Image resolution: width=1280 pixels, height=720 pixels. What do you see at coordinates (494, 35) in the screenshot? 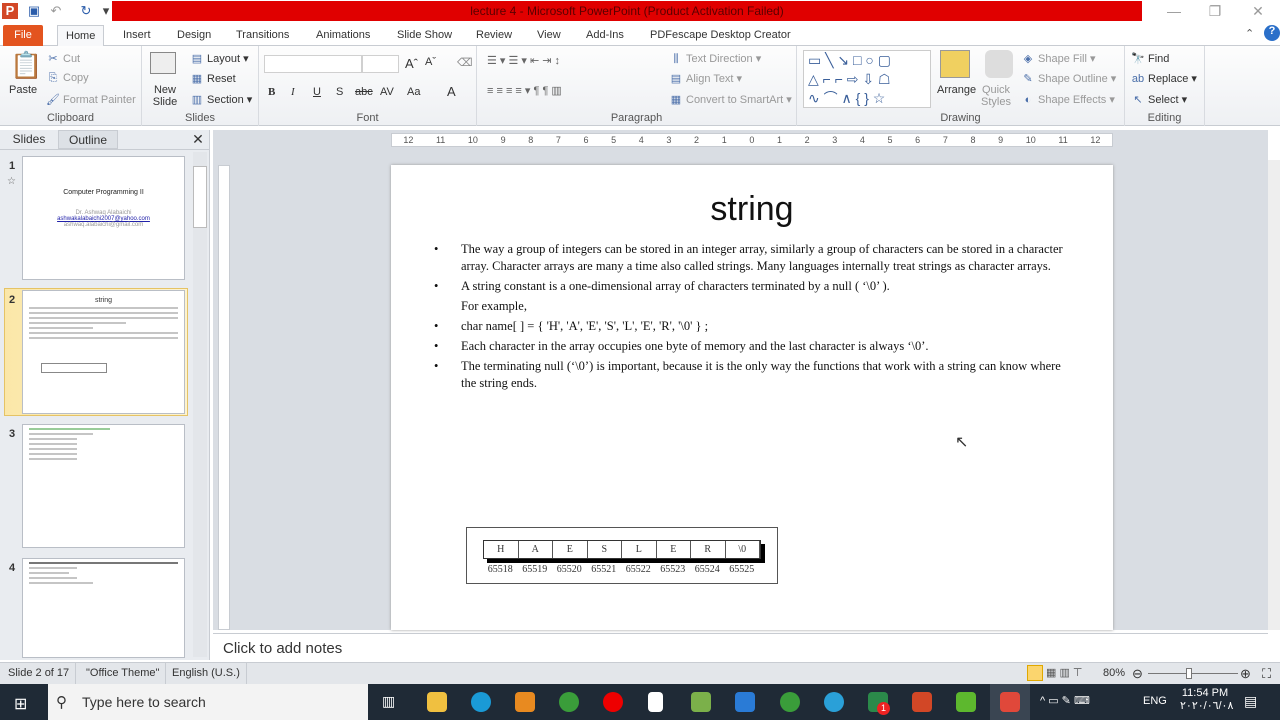
I see `tab-review: Review` at bounding box center [494, 35].